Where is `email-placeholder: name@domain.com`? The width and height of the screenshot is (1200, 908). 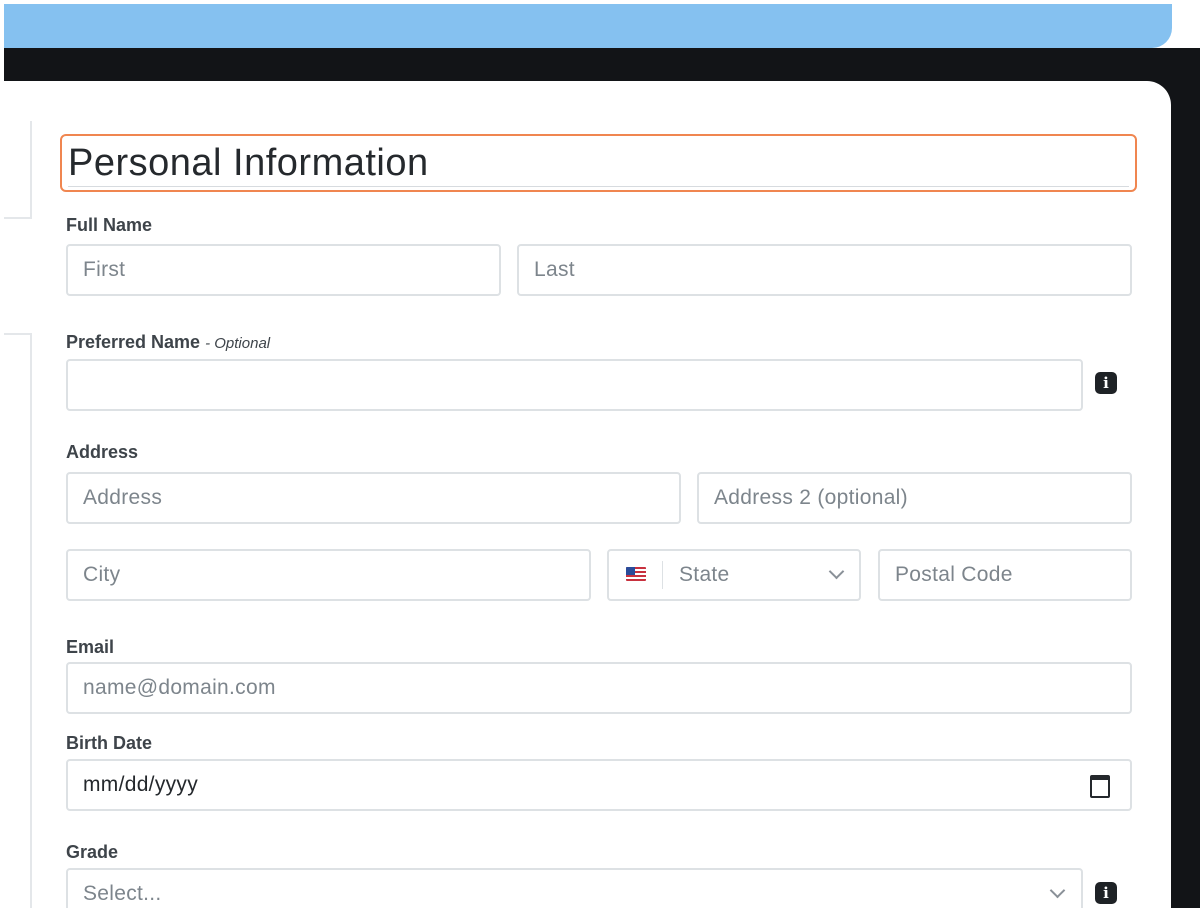
email-placeholder: name@domain.com is located at coordinates (179, 687).